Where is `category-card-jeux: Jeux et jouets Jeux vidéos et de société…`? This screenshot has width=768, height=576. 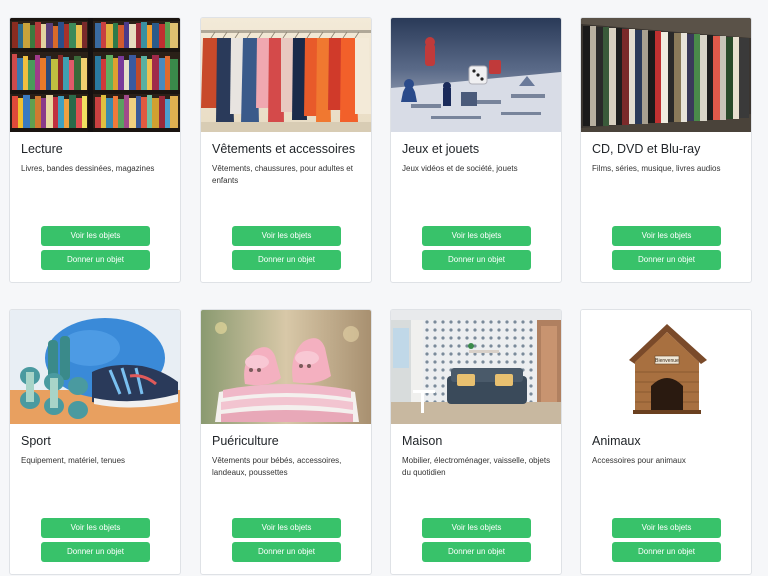 category-card-jeux: Jeux et jouets Jeux vidéos et de société… is located at coordinates (476, 150).